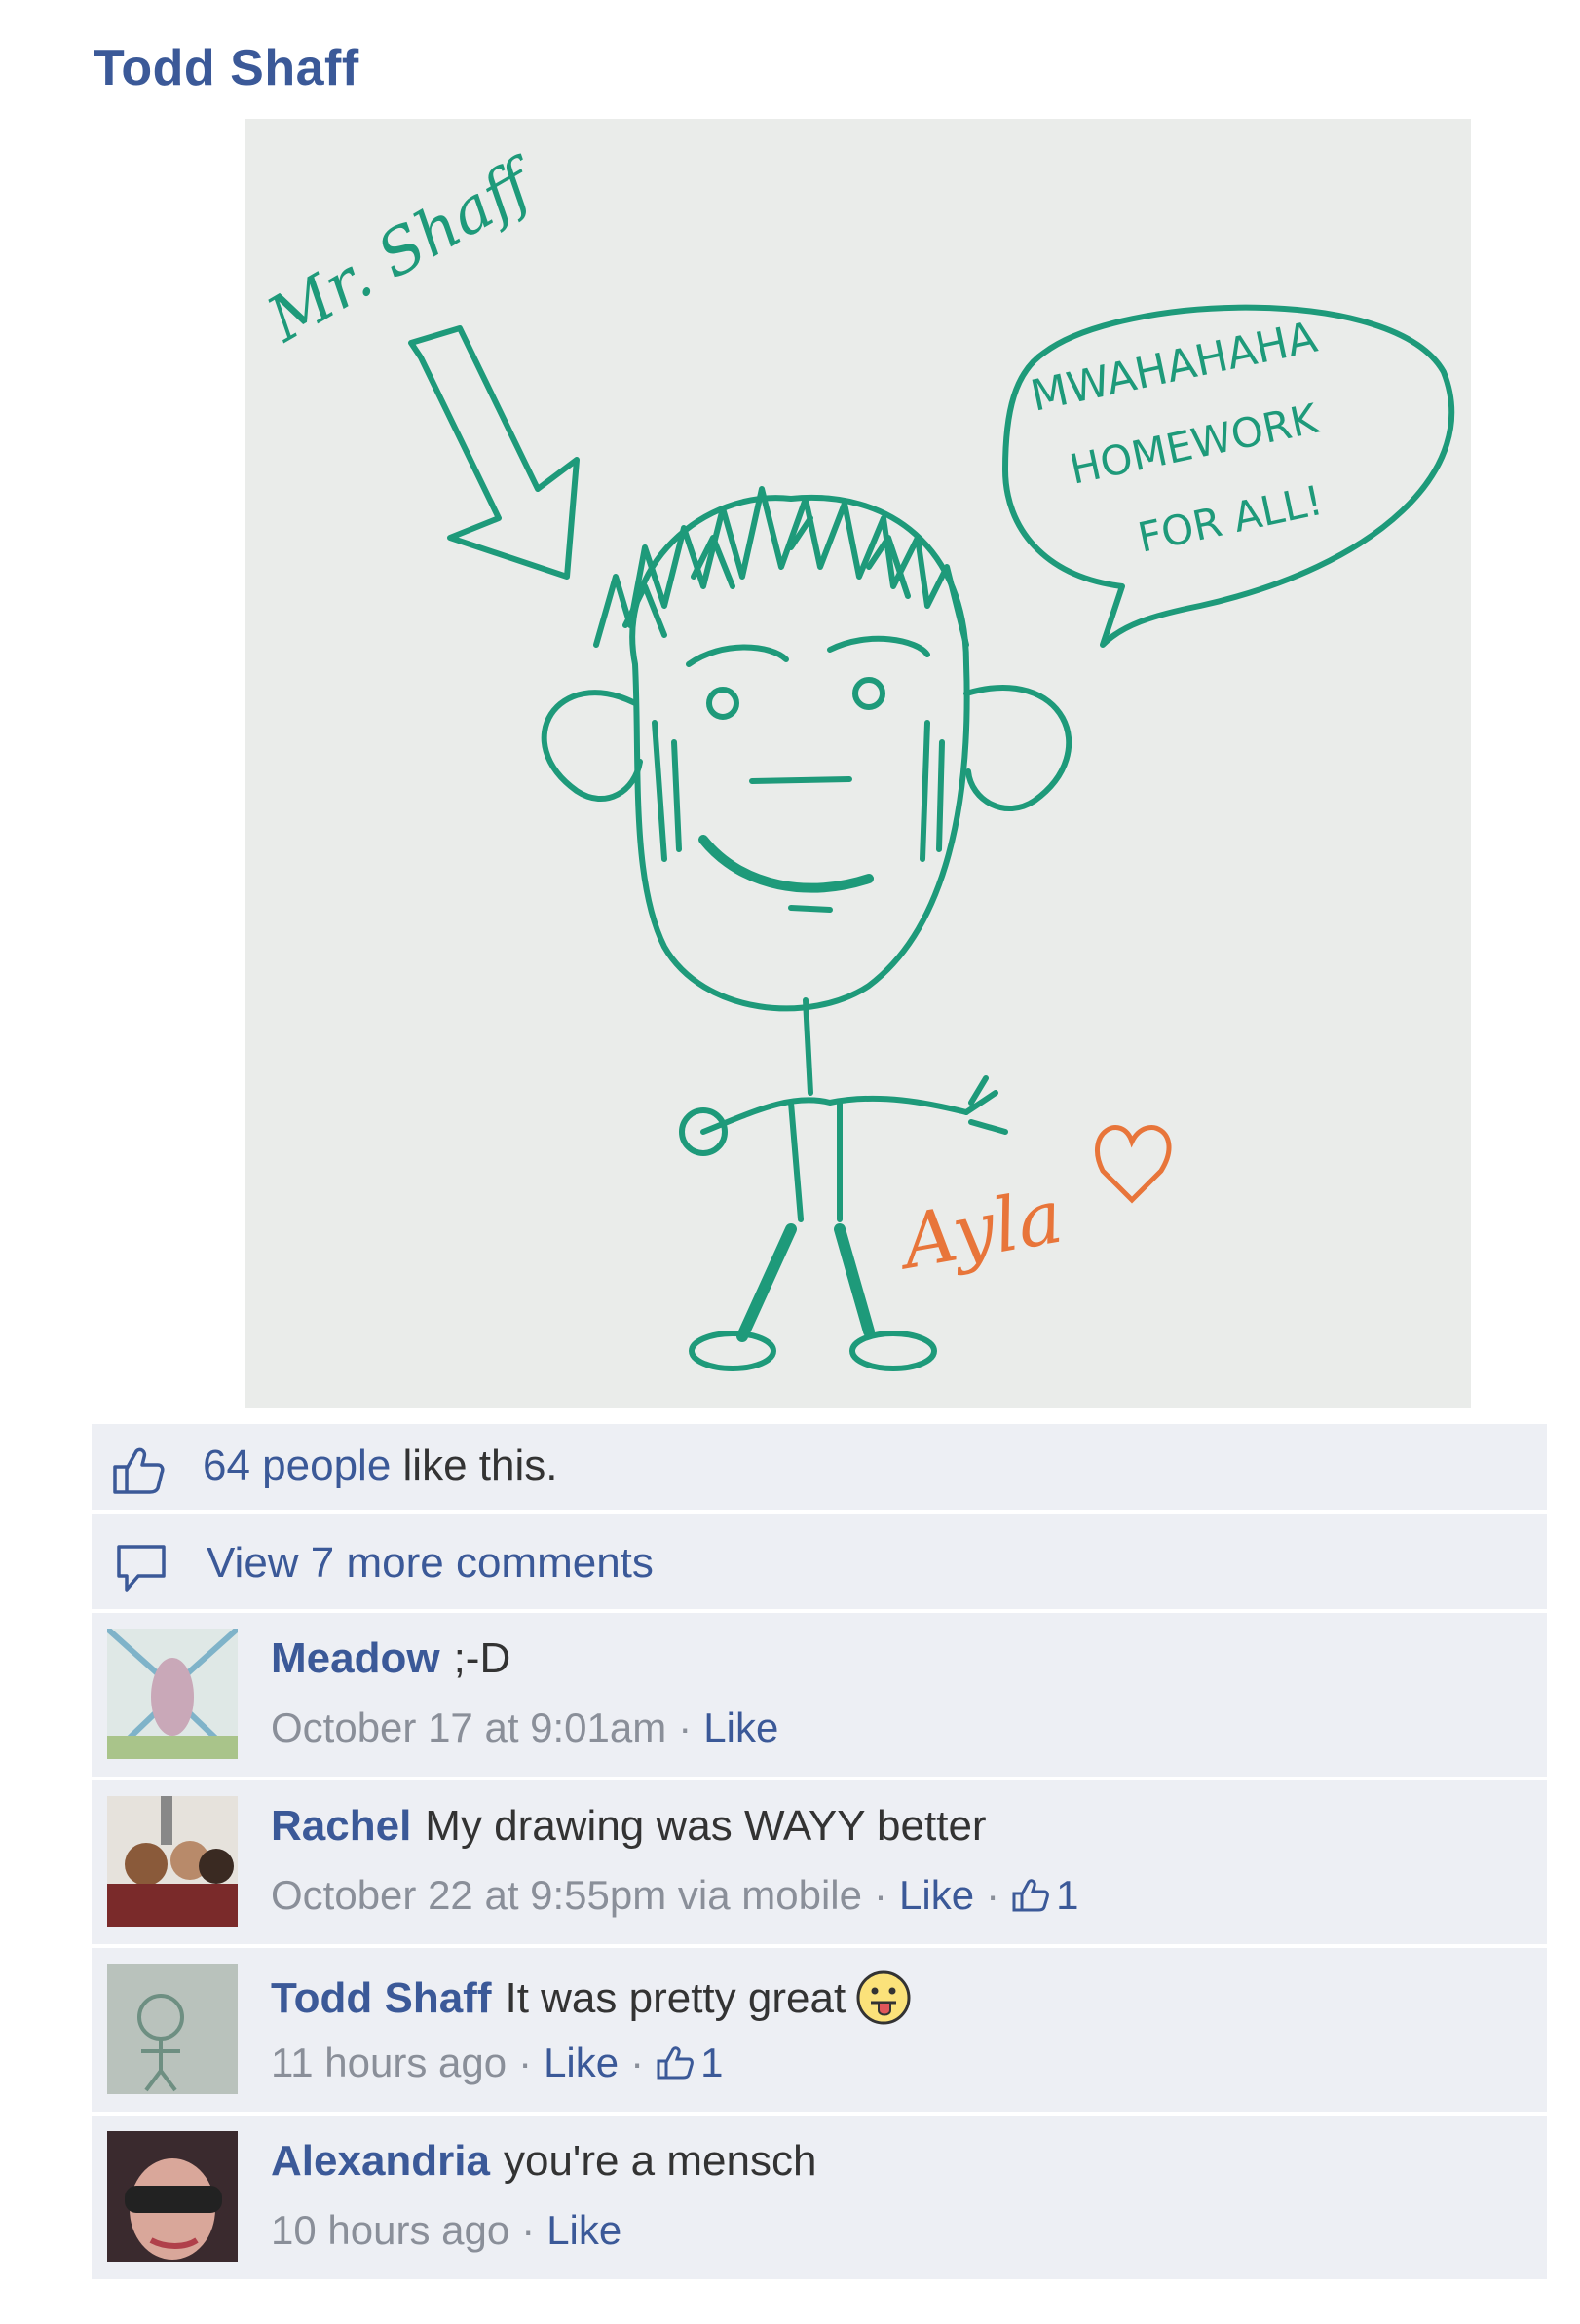 Image resolution: width=1580 pixels, height=2324 pixels. What do you see at coordinates (141, 1568) in the screenshot?
I see `comment-bubble-icon` at bounding box center [141, 1568].